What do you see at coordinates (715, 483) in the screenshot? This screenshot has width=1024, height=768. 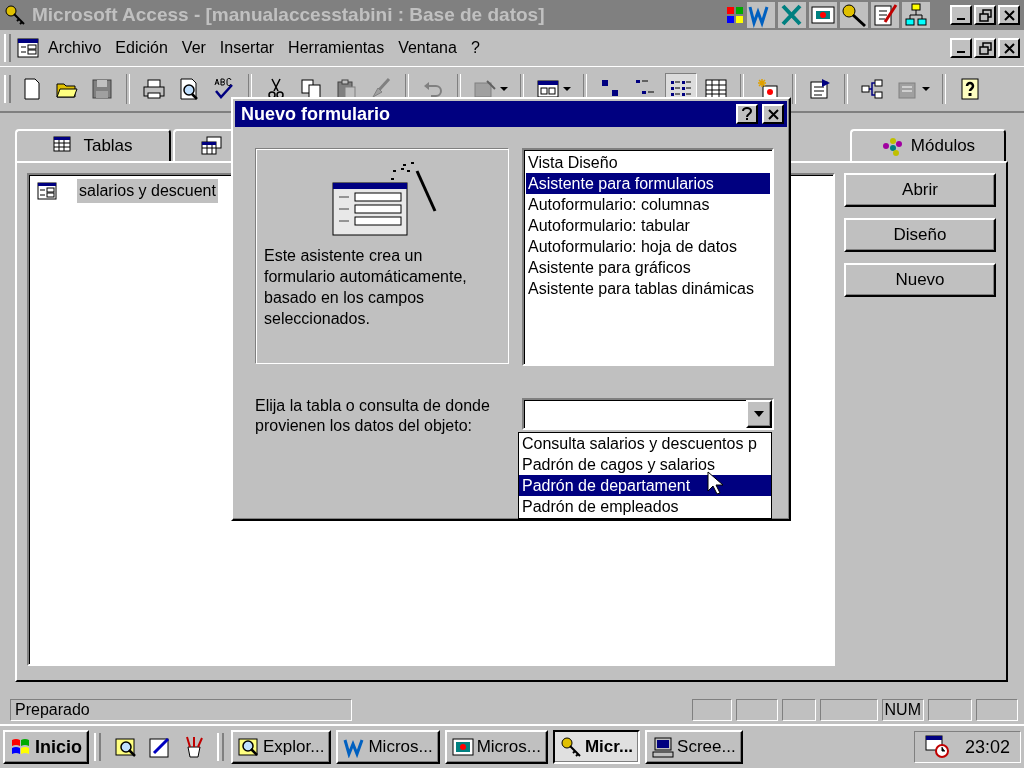 I see `mouse-pointer-icon` at bounding box center [715, 483].